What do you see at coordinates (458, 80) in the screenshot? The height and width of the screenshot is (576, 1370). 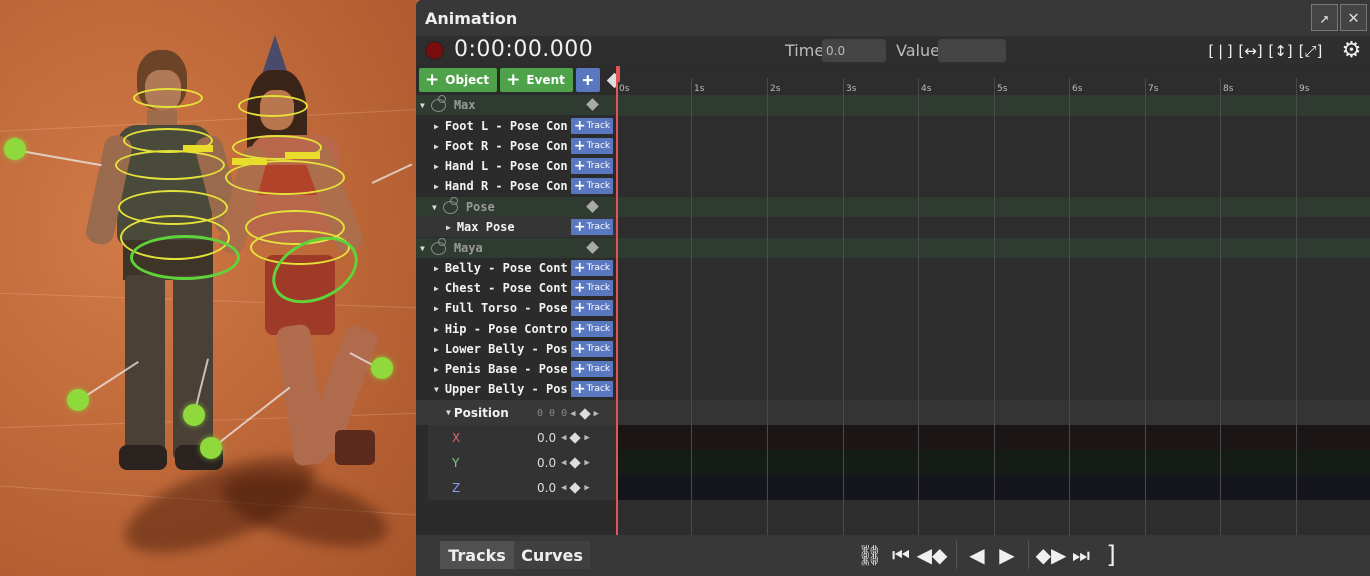 I see `add-object-button: + Object` at bounding box center [458, 80].